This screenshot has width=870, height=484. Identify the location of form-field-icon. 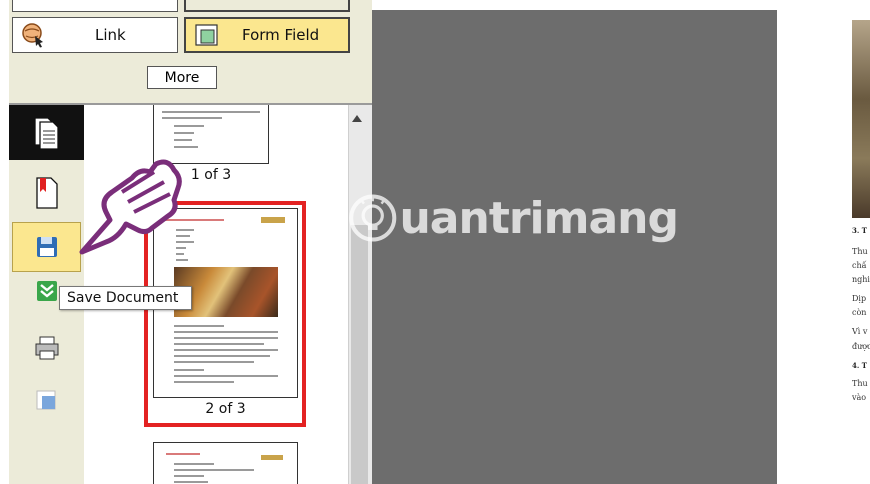
(207, 35).